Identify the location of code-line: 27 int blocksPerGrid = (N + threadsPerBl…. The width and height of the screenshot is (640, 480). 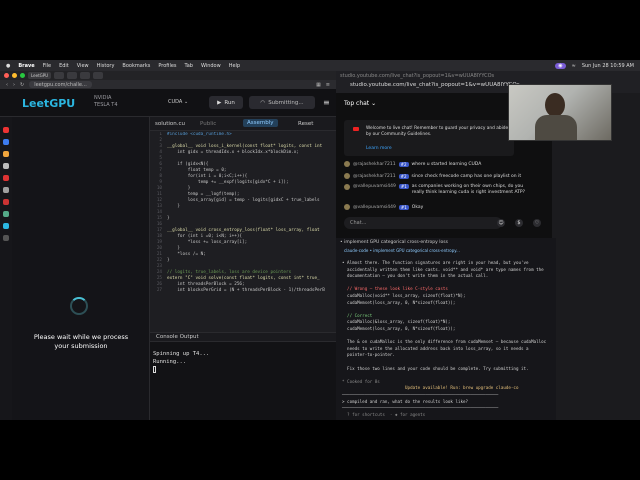
(243, 291).